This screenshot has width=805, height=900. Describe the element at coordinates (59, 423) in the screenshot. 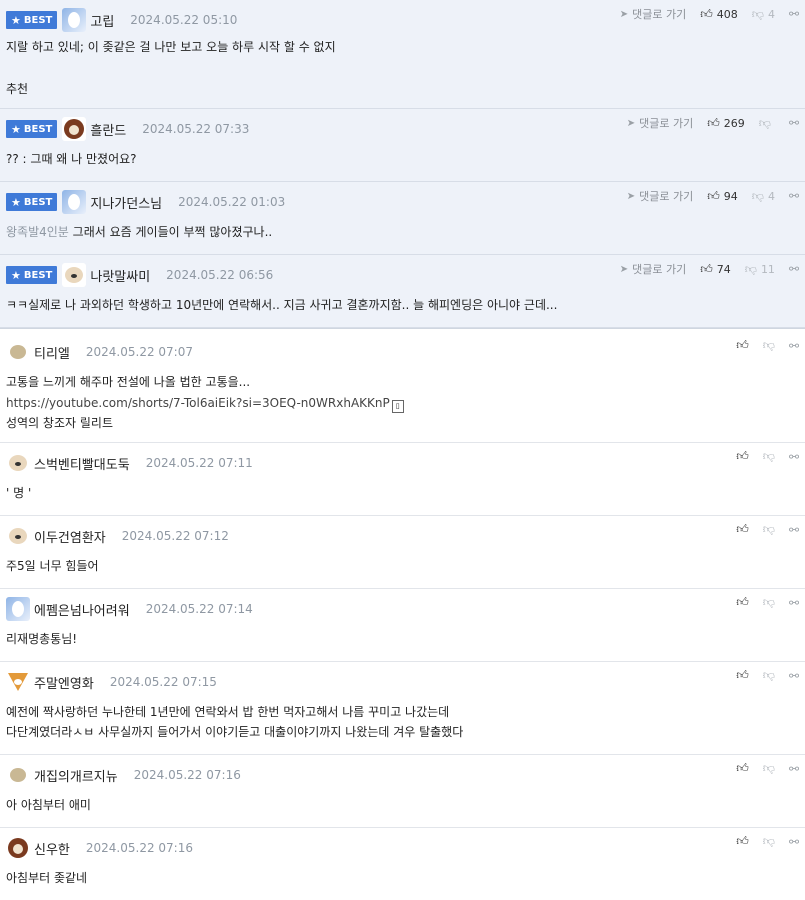

I see `comment-body: 성역의 창조자 릴리트` at that location.